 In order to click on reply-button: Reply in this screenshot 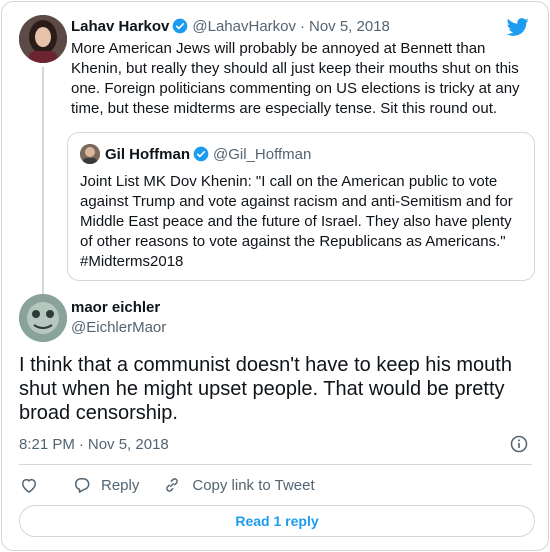, I will do `click(105, 485)`.